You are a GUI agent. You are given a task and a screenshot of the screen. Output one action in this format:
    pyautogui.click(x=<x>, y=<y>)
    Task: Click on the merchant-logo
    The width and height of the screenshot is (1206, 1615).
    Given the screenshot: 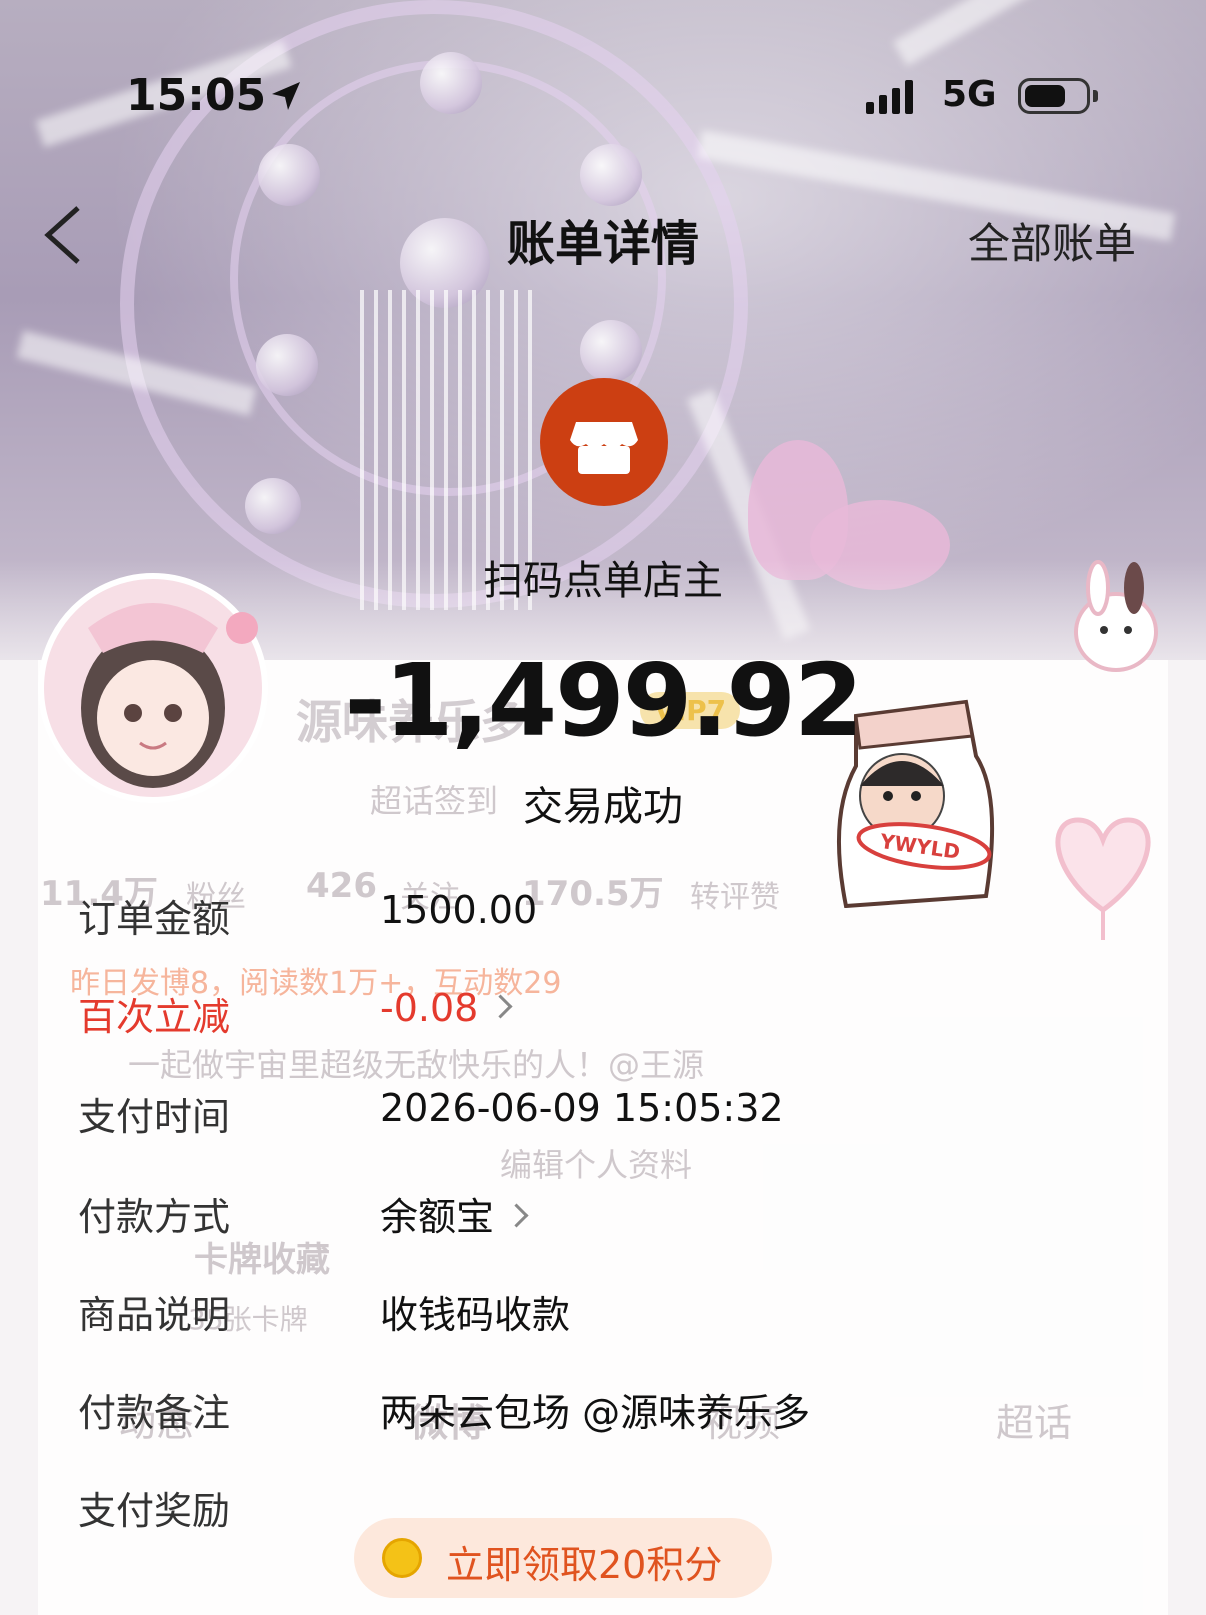 What is the action you would take?
    pyautogui.click(x=604, y=442)
    